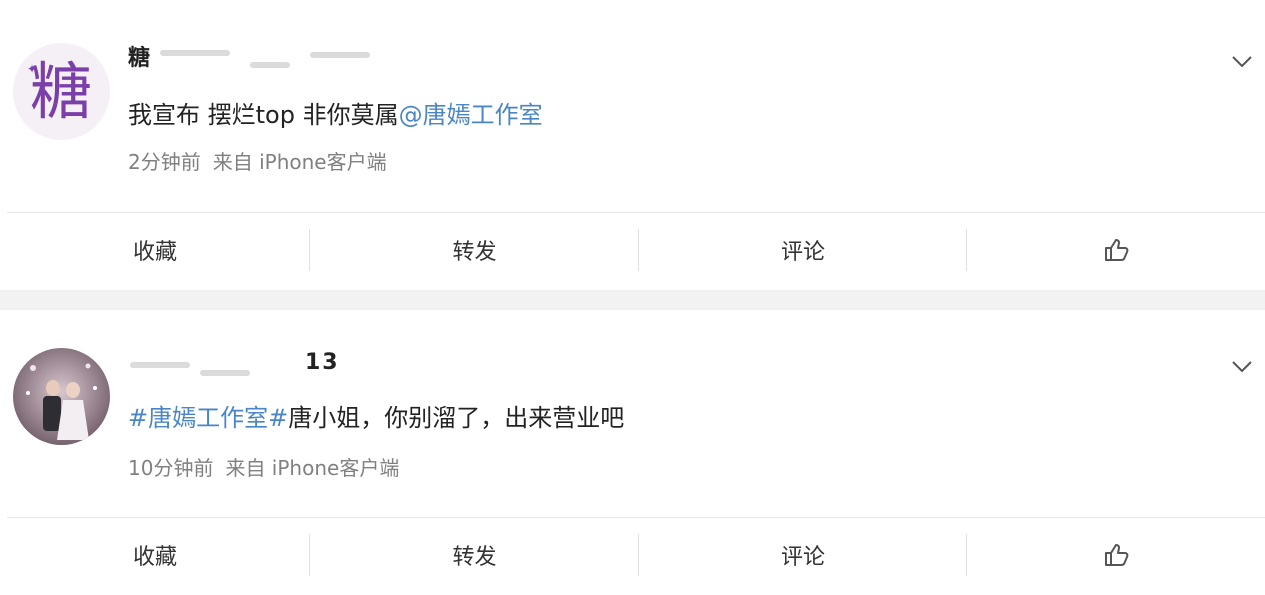  I want to click on topic-link: #唐嫣工作室#, so click(208, 418).